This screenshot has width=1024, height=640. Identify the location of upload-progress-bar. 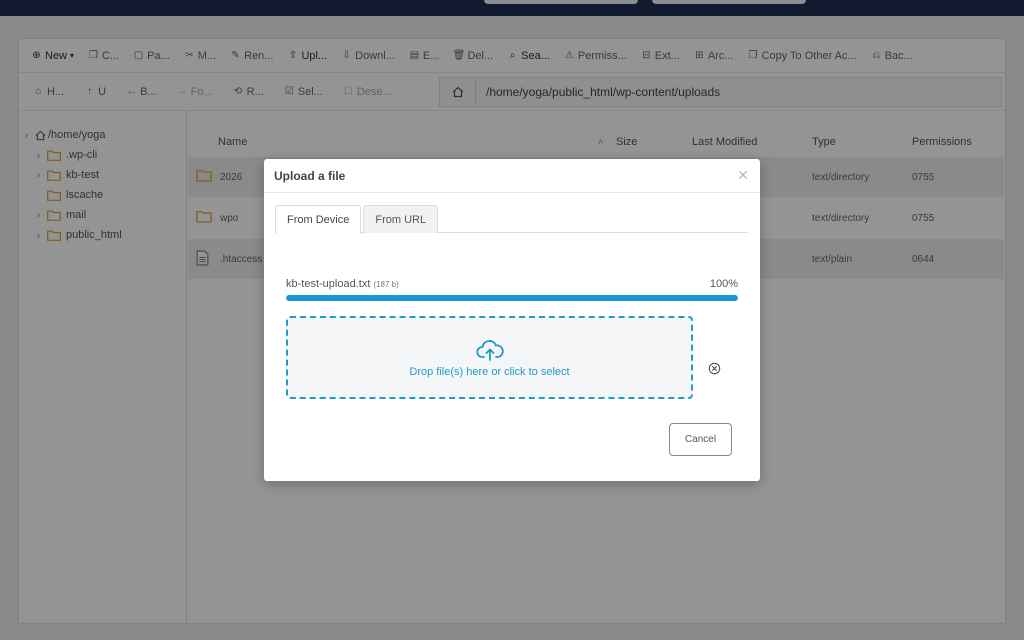
(512, 298).